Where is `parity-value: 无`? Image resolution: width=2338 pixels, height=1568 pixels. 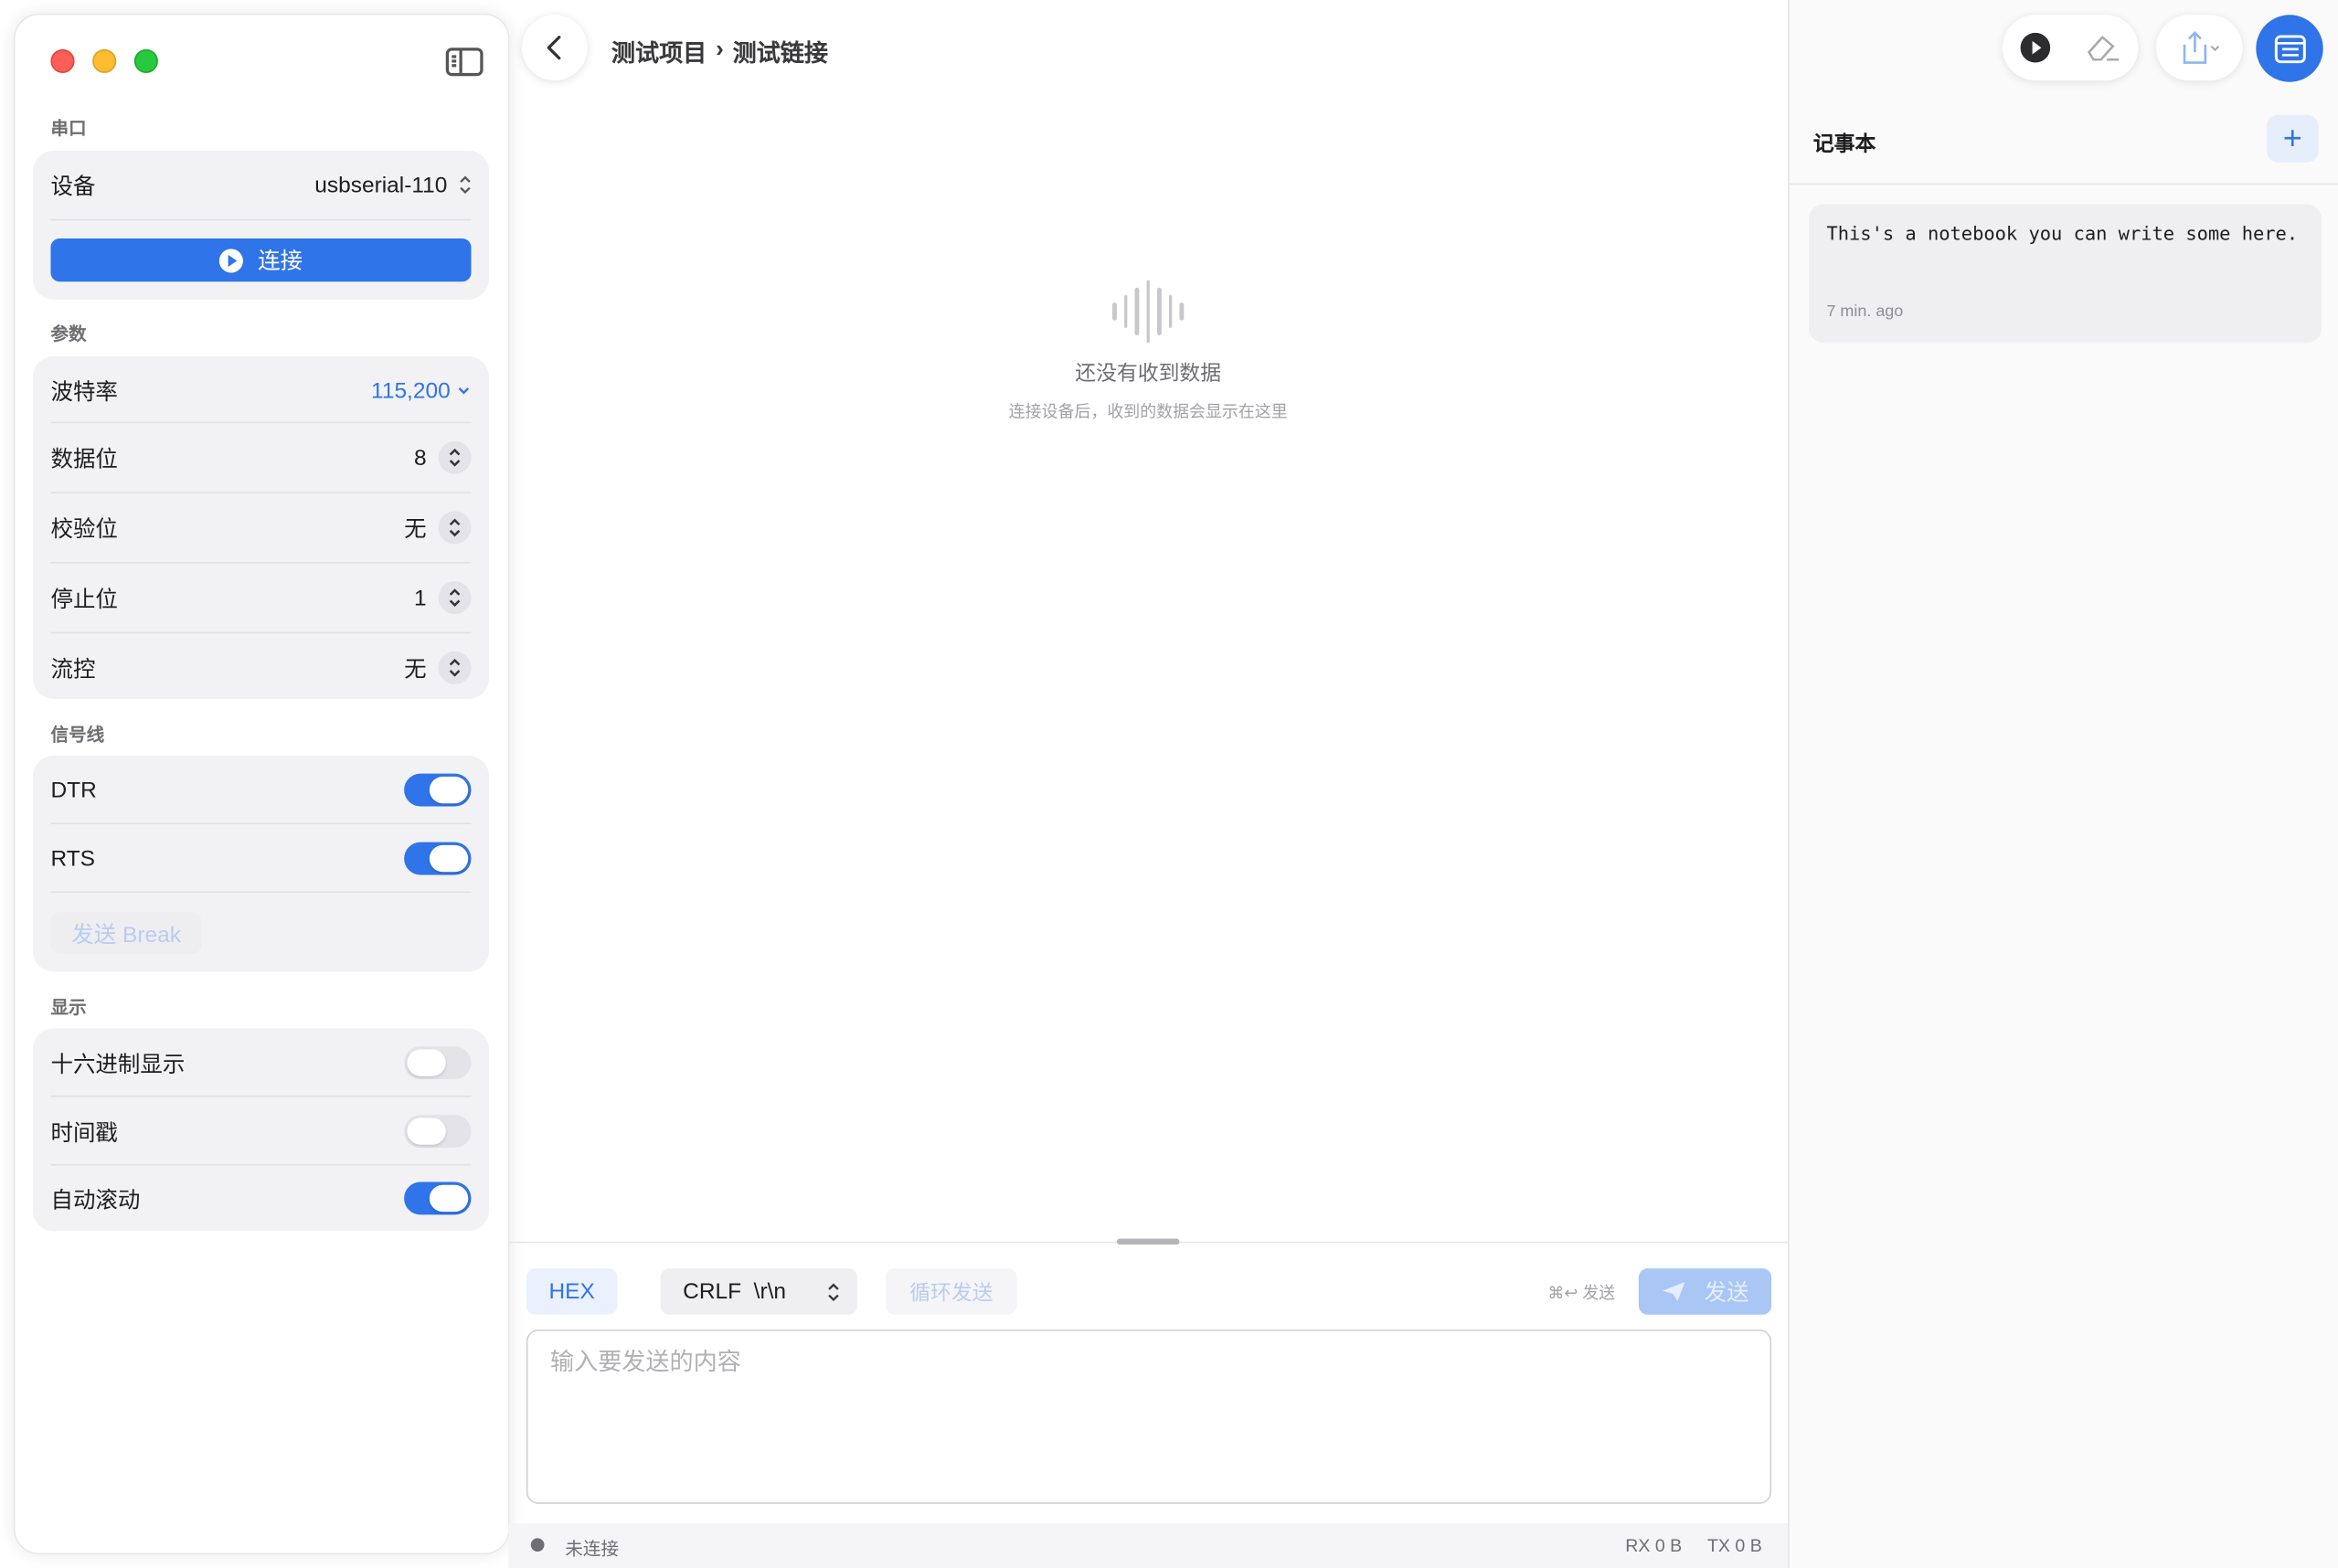 parity-value: 无 is located at coordinates (415, 529).